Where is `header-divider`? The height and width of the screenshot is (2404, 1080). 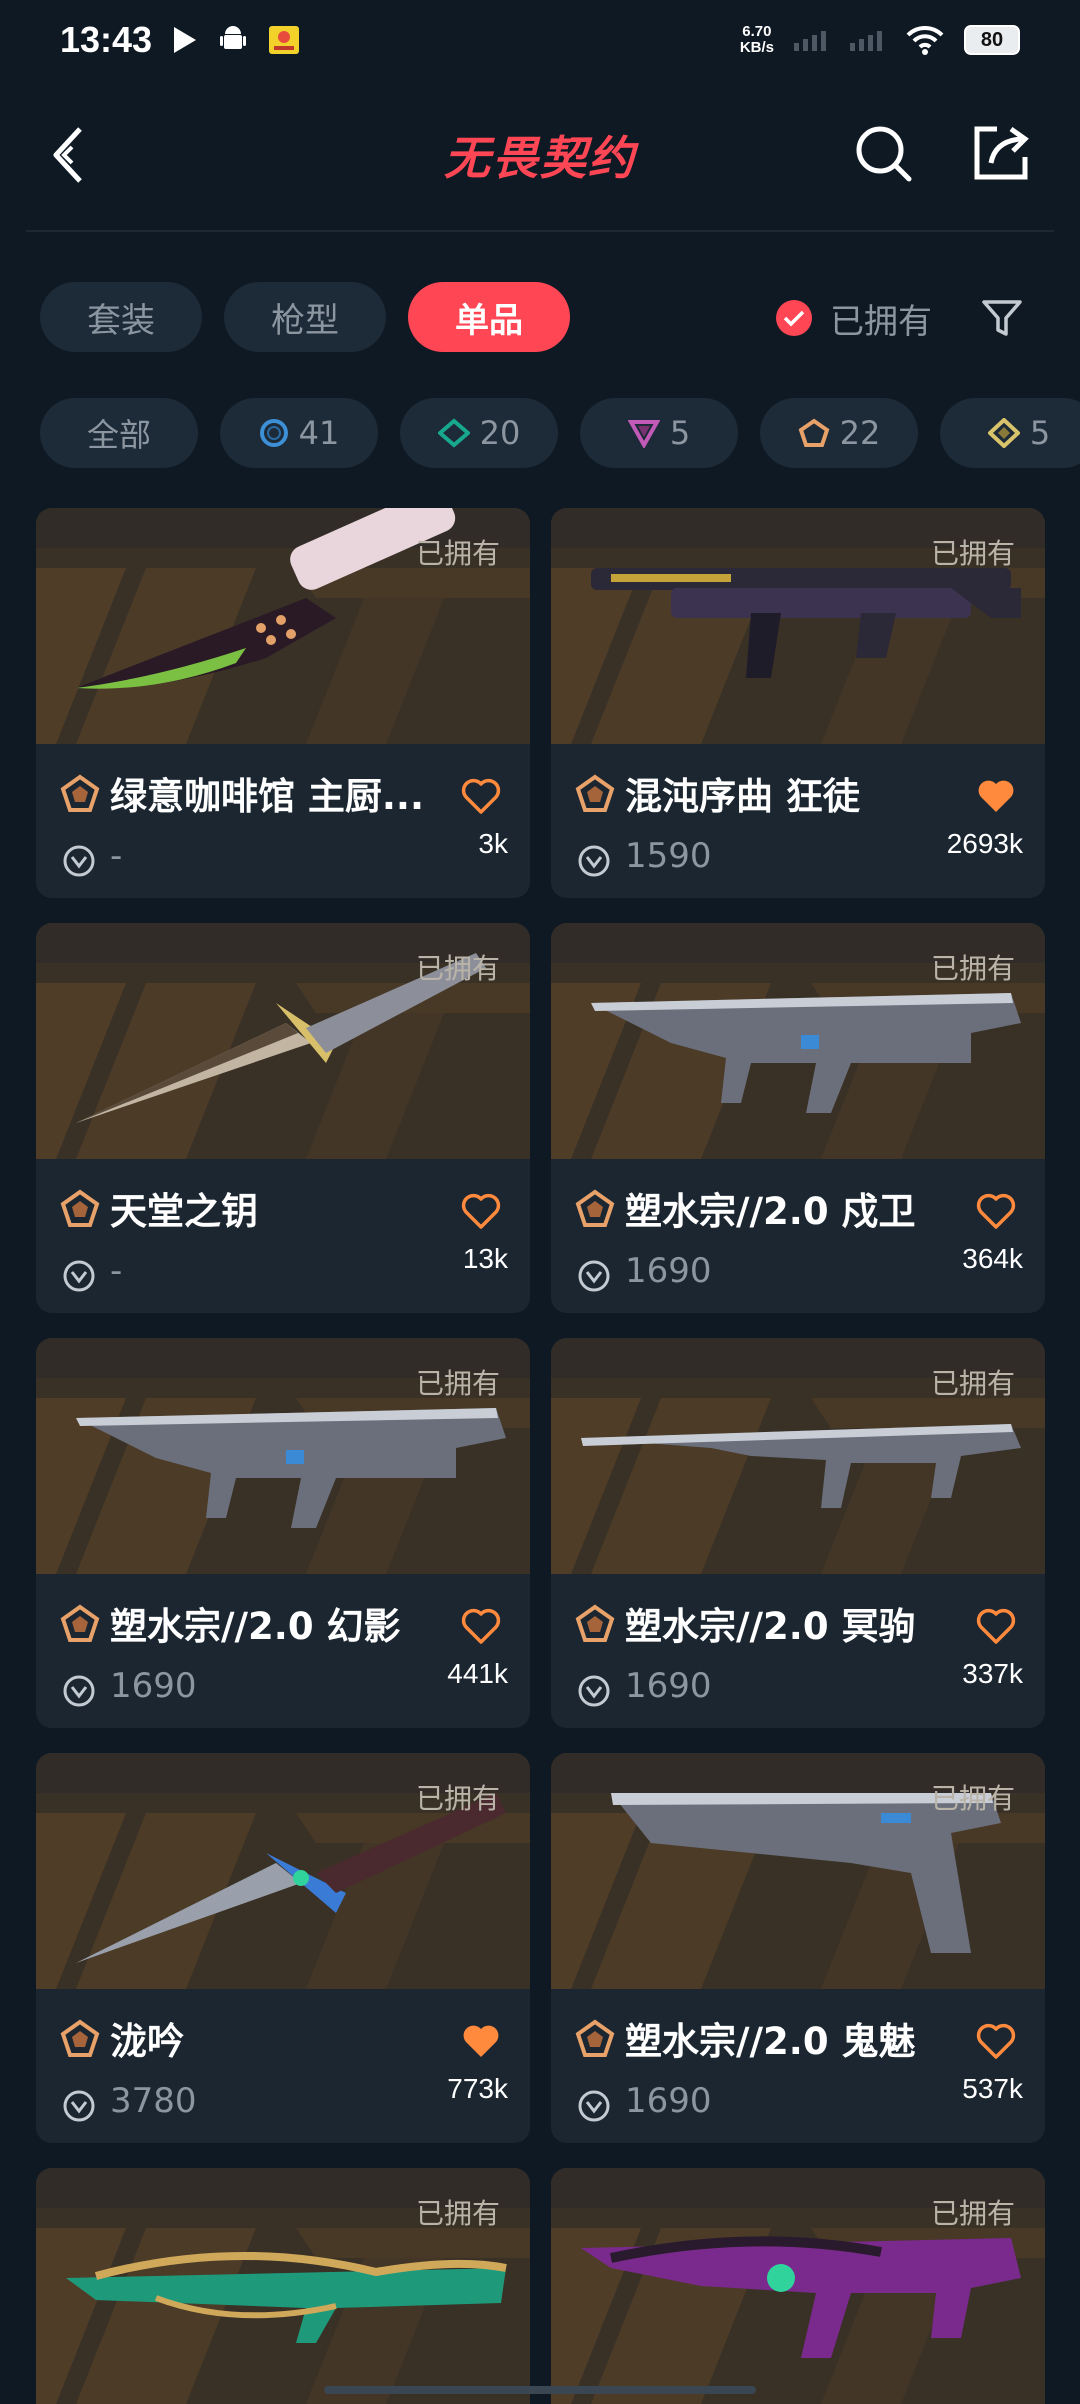
header-divider is located at coordinates (540, 231).